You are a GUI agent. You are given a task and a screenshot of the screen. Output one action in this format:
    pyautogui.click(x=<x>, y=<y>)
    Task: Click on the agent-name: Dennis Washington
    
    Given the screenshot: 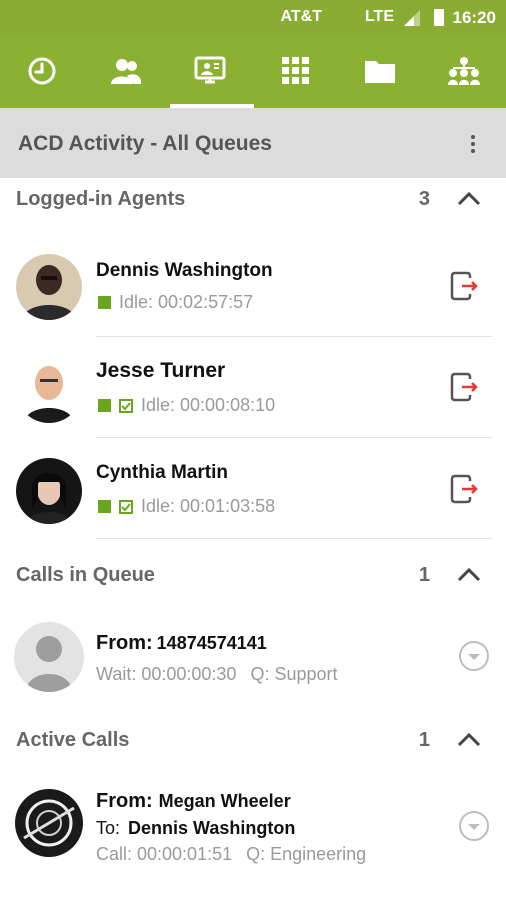 What is the action you would take?
    pyautogui.click(x=184, y=270)
    